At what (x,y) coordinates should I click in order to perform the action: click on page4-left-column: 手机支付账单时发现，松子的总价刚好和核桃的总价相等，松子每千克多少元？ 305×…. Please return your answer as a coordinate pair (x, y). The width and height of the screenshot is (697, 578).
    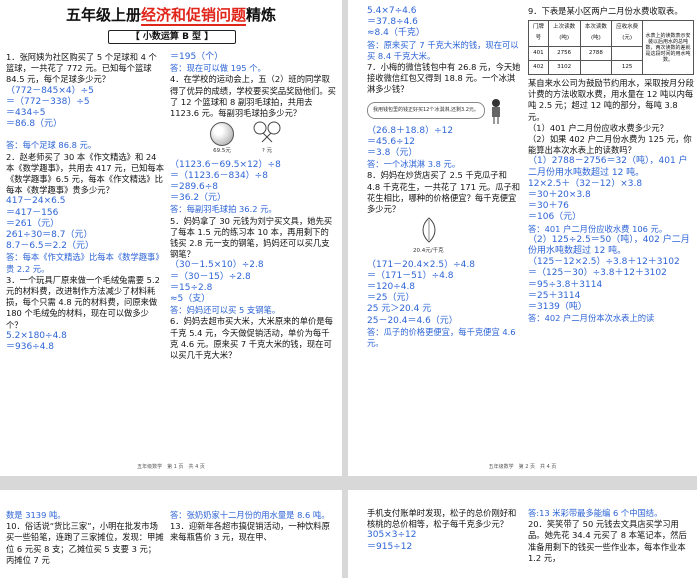
    Looking at the image, I should click on (444, 530).